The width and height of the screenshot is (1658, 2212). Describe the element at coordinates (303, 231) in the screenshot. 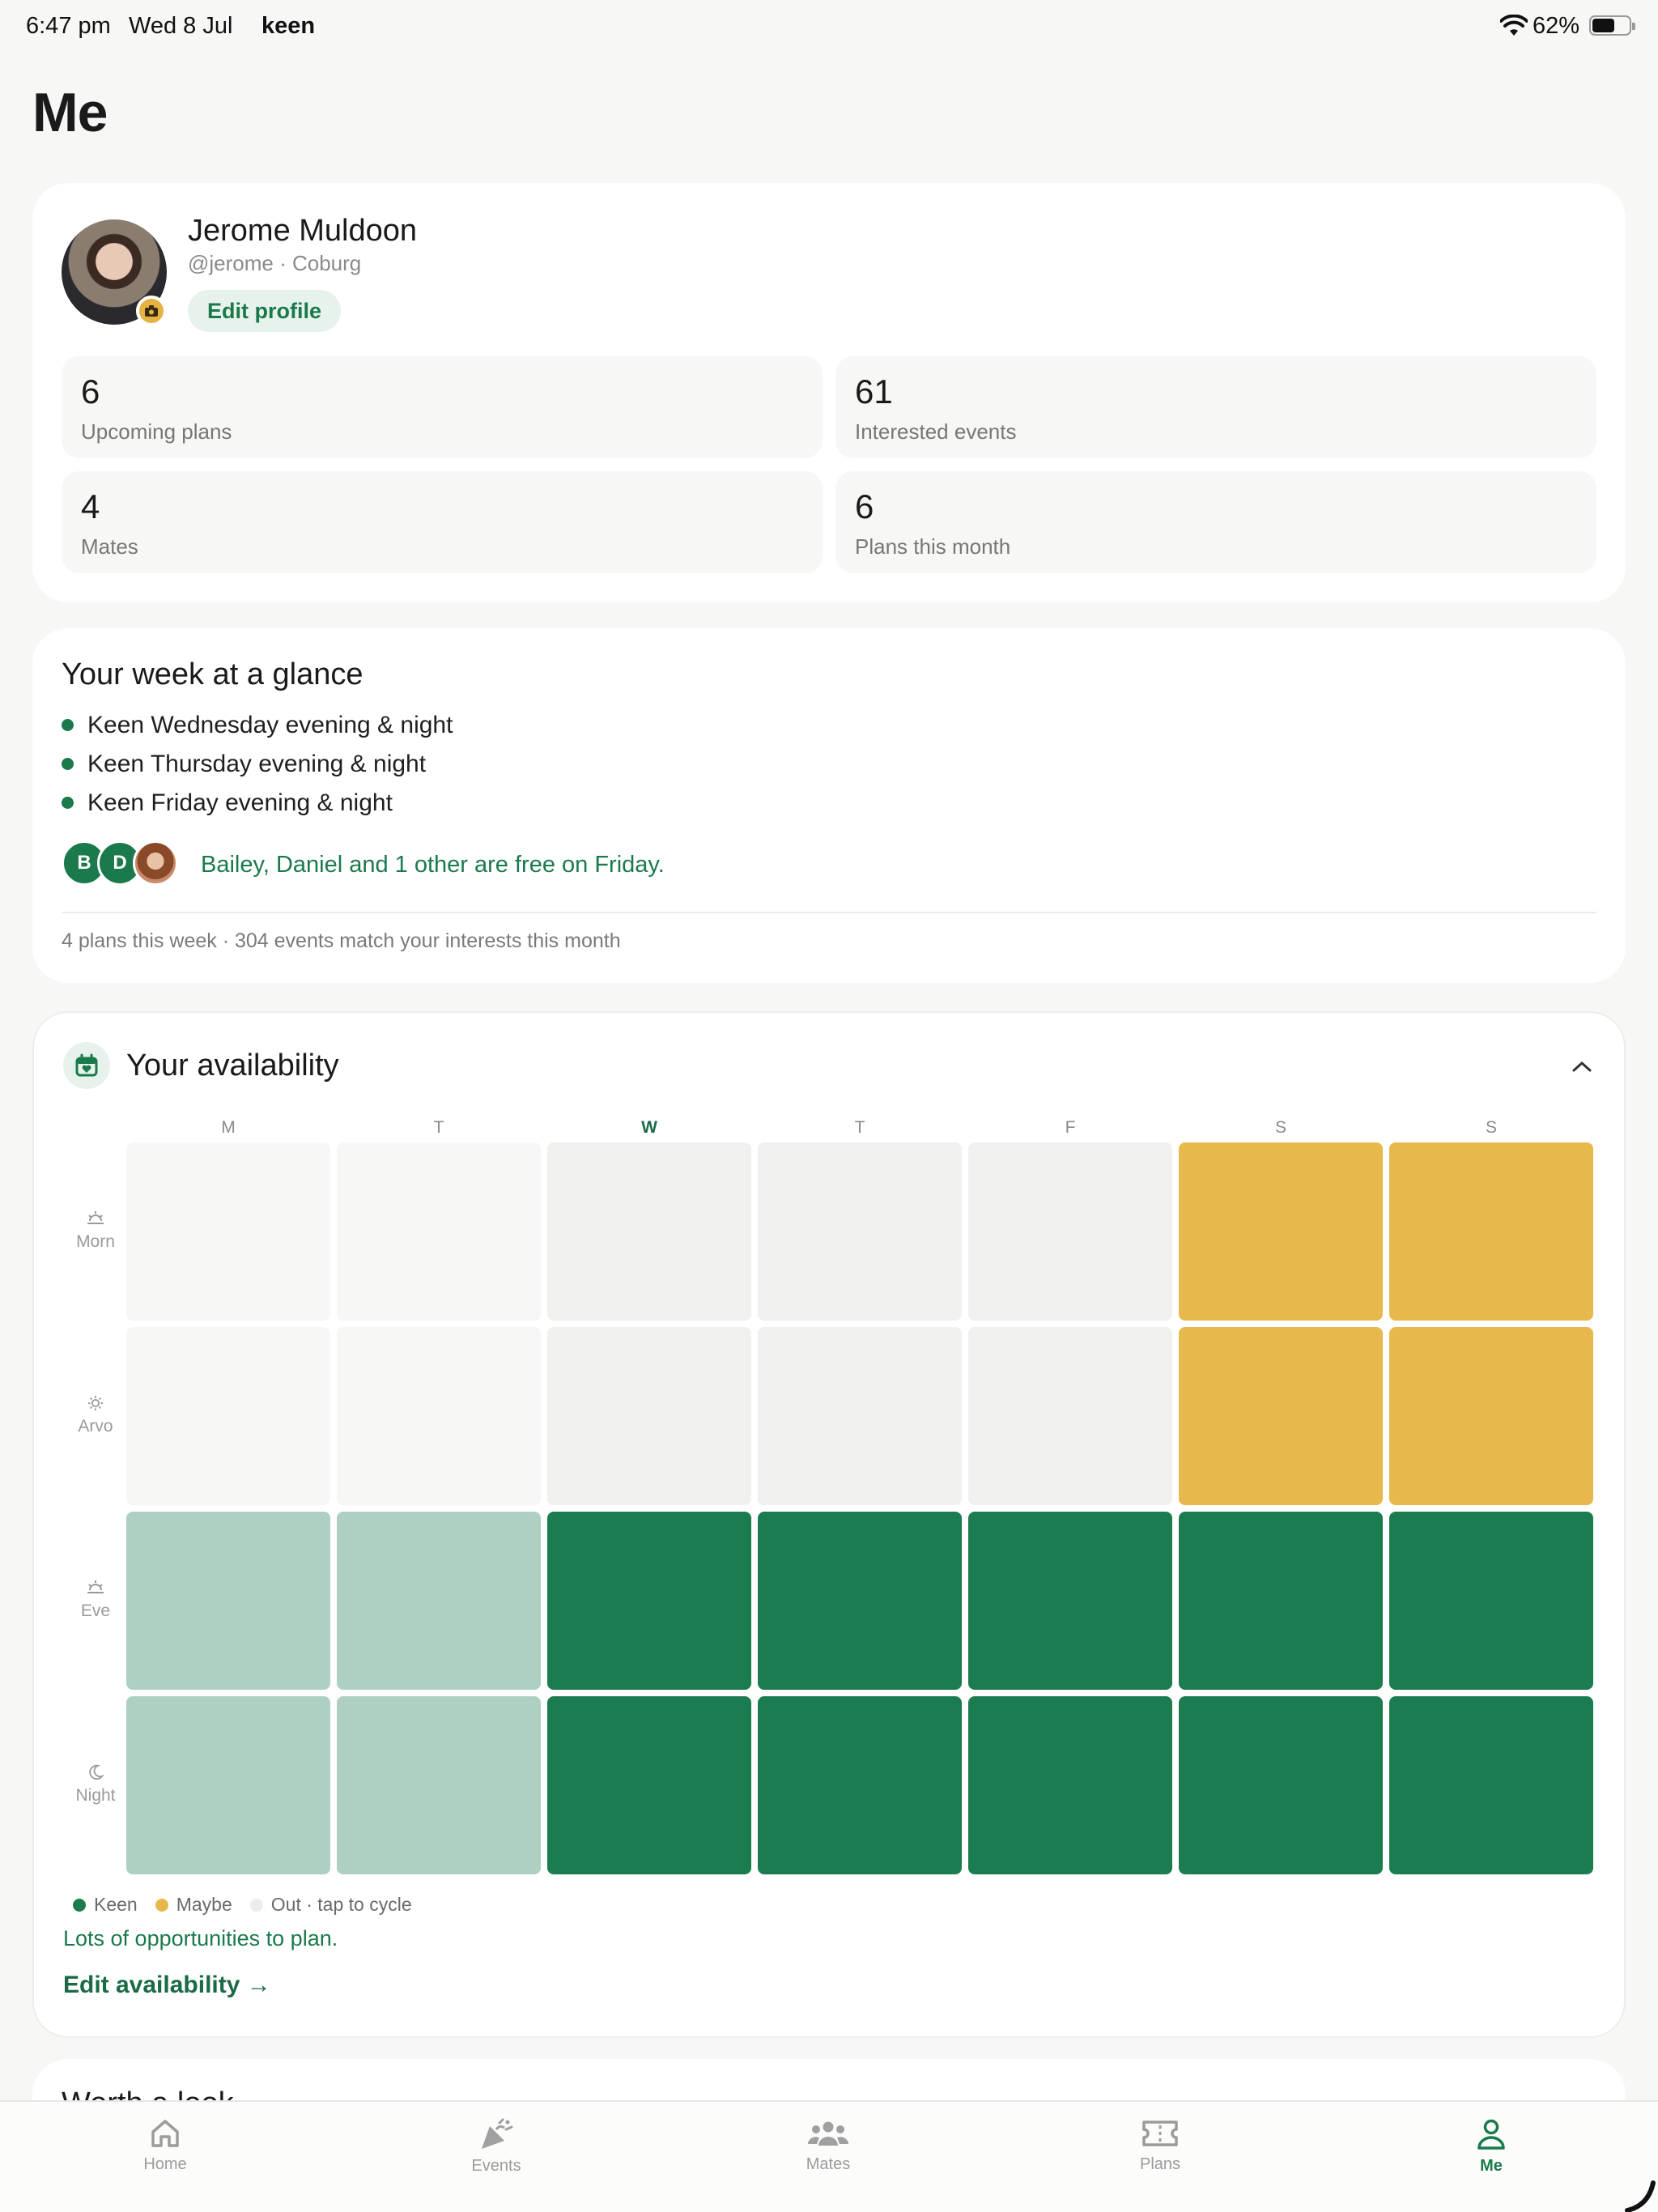

I see `profile-name: Jerome Muldoon` at that location.